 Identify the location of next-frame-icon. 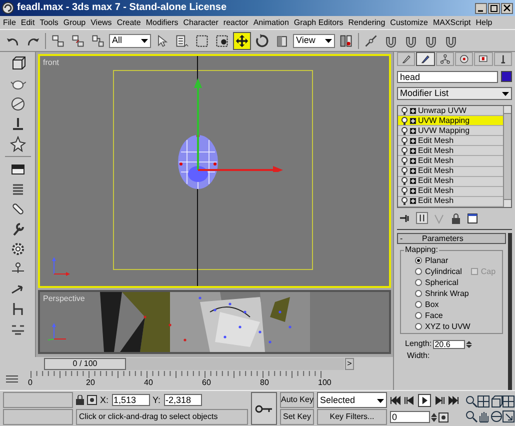
(439, 400).